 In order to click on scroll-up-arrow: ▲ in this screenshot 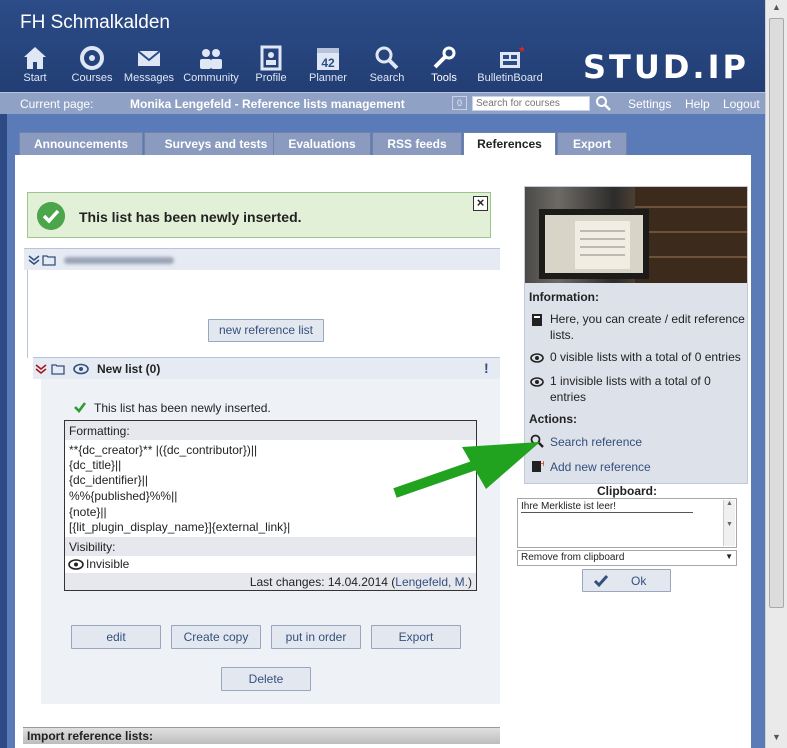, I will do `click(776, 9)`.